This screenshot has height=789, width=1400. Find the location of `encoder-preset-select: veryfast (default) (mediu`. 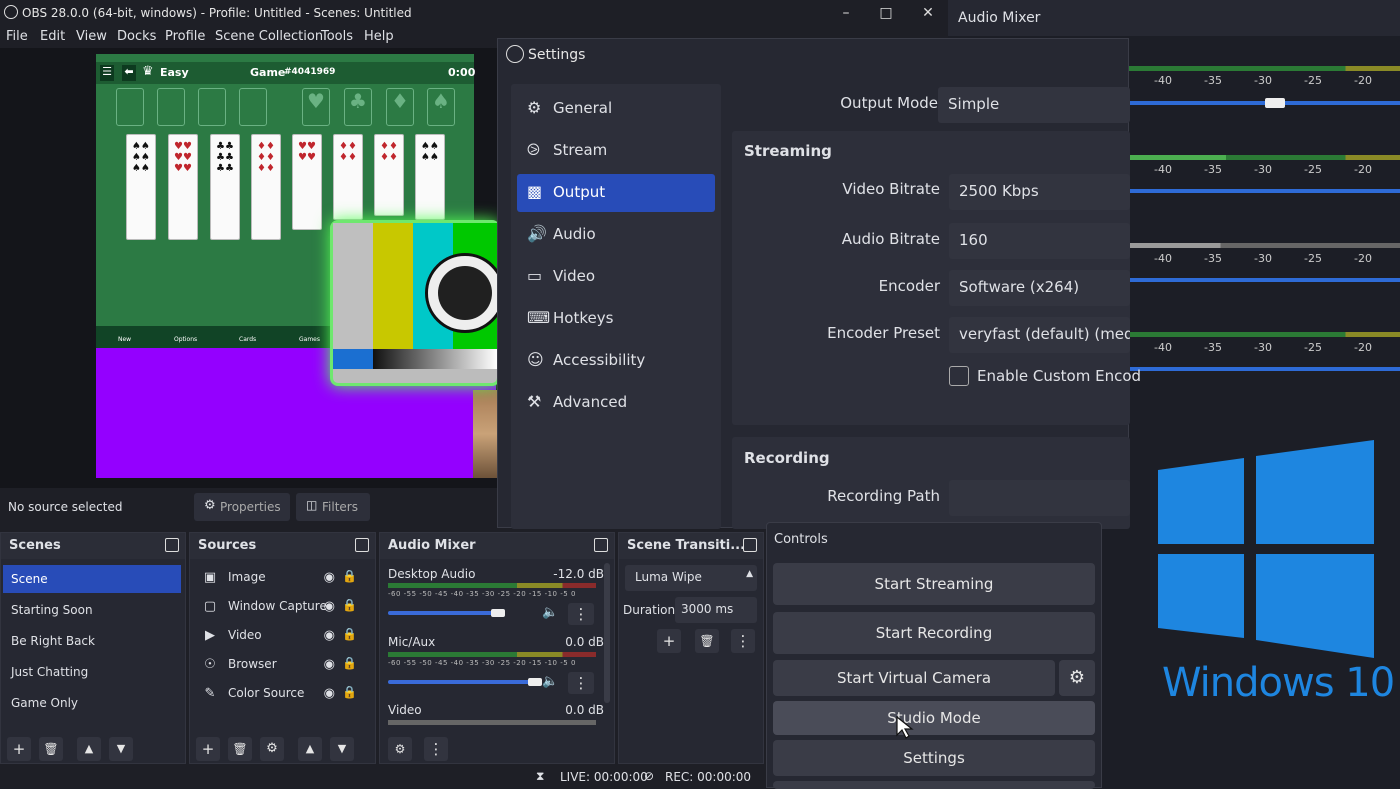

encoder-preset-select: veryfast (default) (mediu is located at coordinates (1039, 335).